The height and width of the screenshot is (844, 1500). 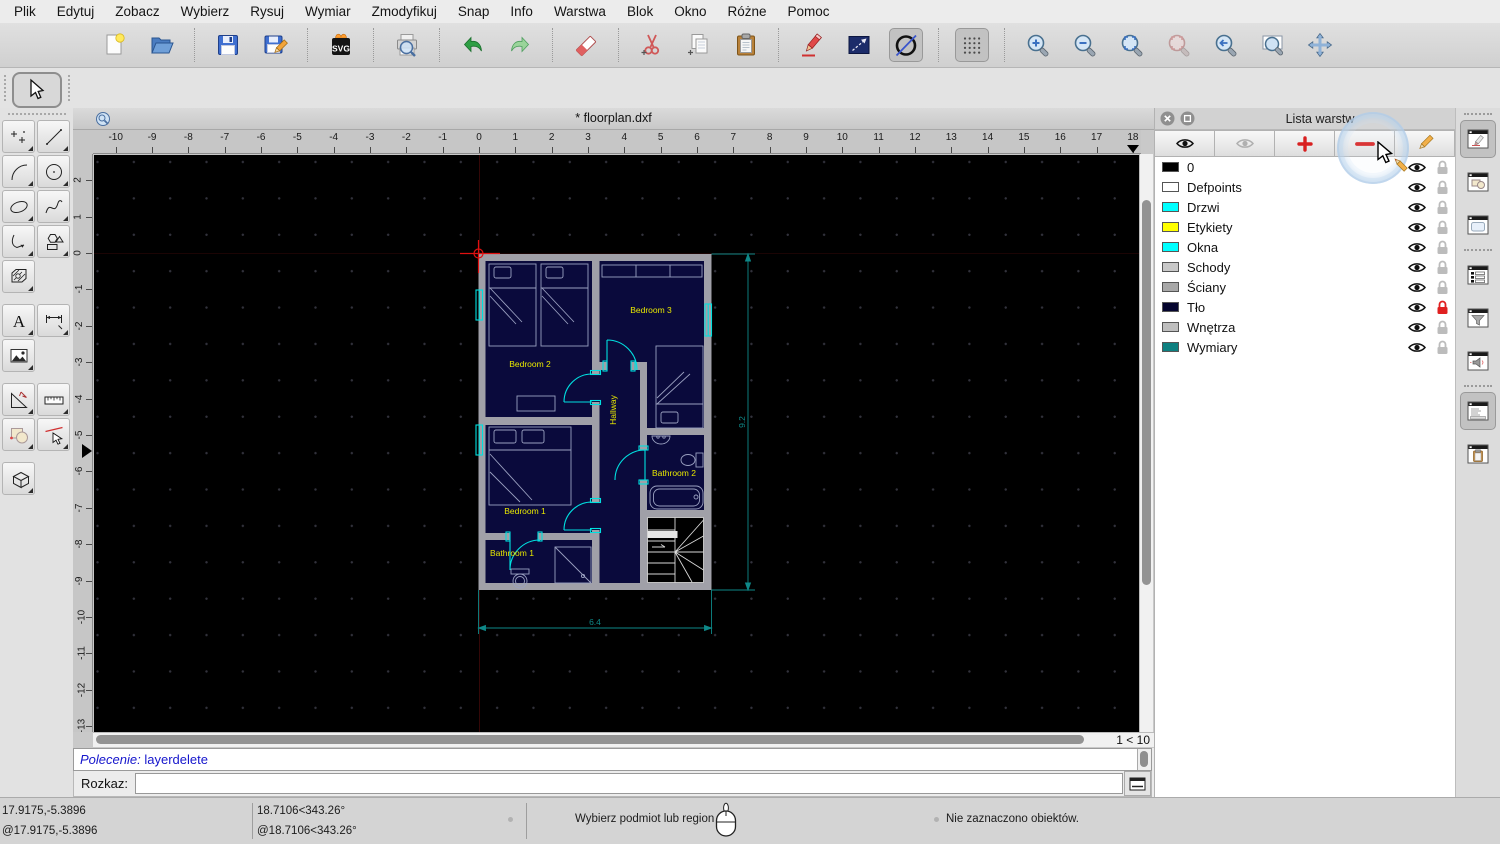 I want to click on dock-clipboard-toggle-button, so click(x=1478, y=454).